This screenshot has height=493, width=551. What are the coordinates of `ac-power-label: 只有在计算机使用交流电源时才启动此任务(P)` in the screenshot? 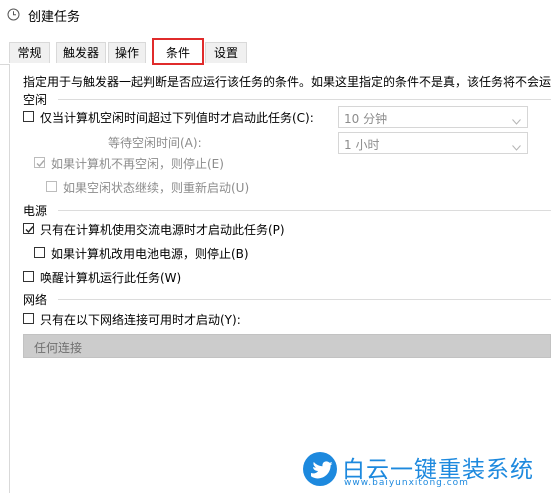 It's located at (162, 230).